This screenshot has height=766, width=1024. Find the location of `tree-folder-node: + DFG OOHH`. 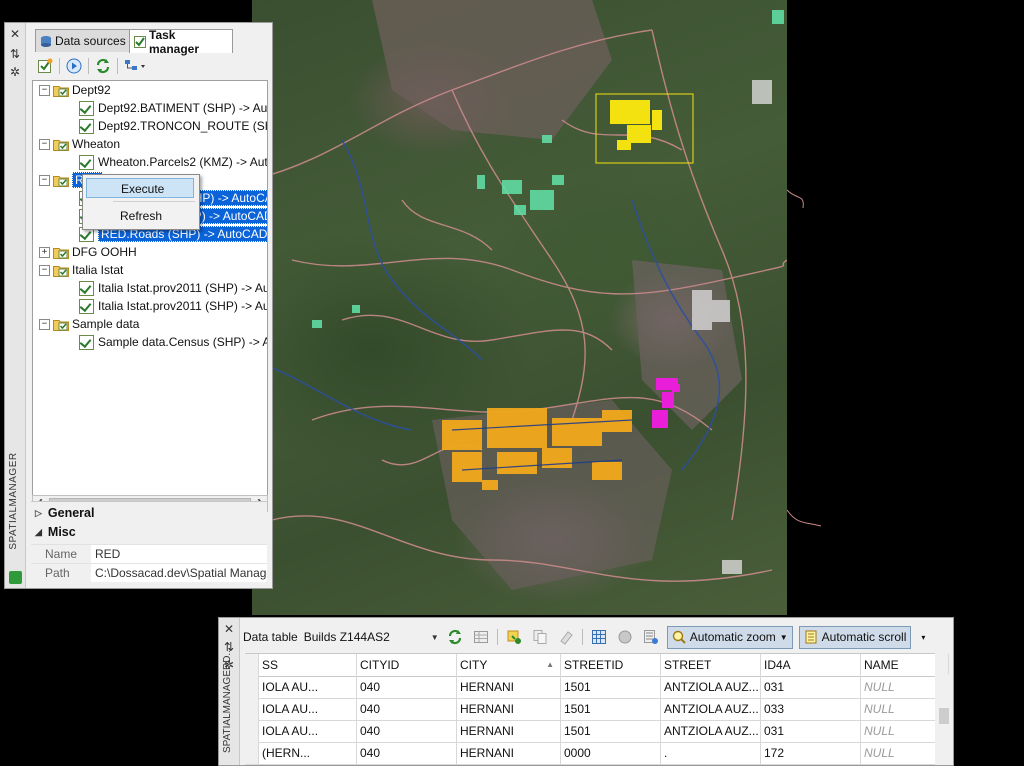

tree-folder-node: + DFG OOHH is located at coordinates (88, 252).